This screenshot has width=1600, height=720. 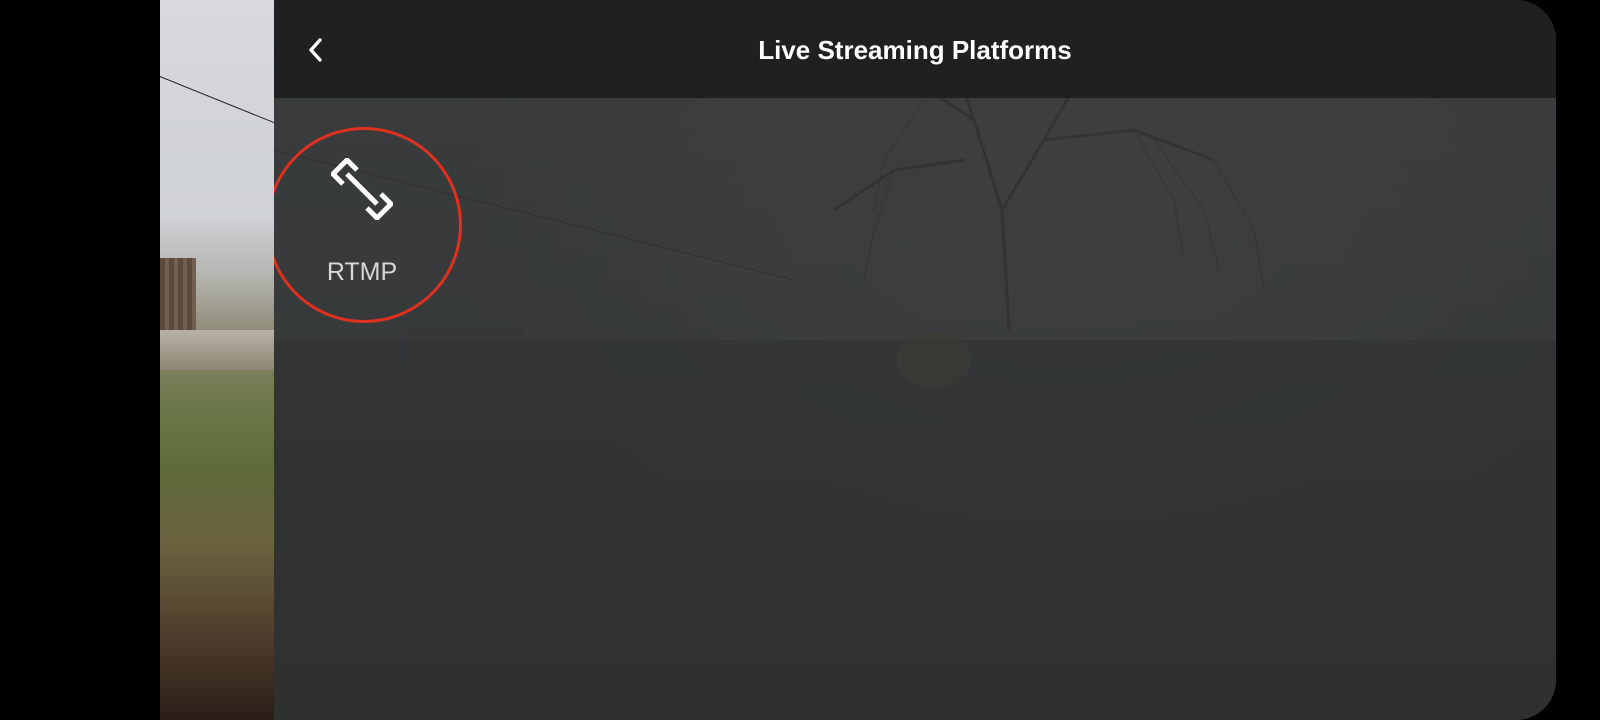 What do you see at coordinates (362, 227) in the screenshot?
I see `platform-rtmp: RTMP` at bounding box center [362, 227].